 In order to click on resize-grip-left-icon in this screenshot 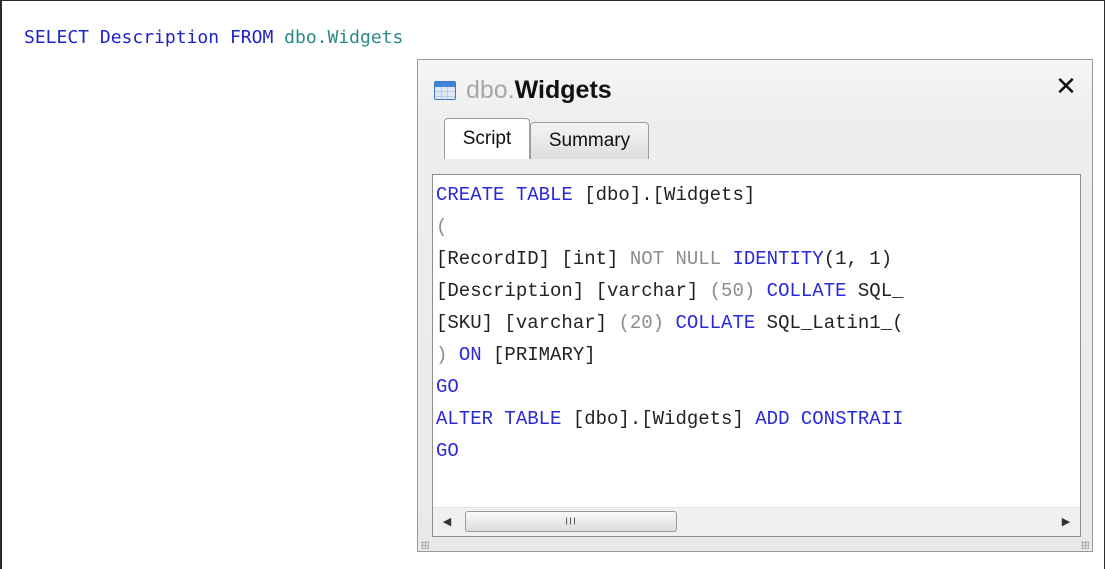, I will do `click(425, 545)`.